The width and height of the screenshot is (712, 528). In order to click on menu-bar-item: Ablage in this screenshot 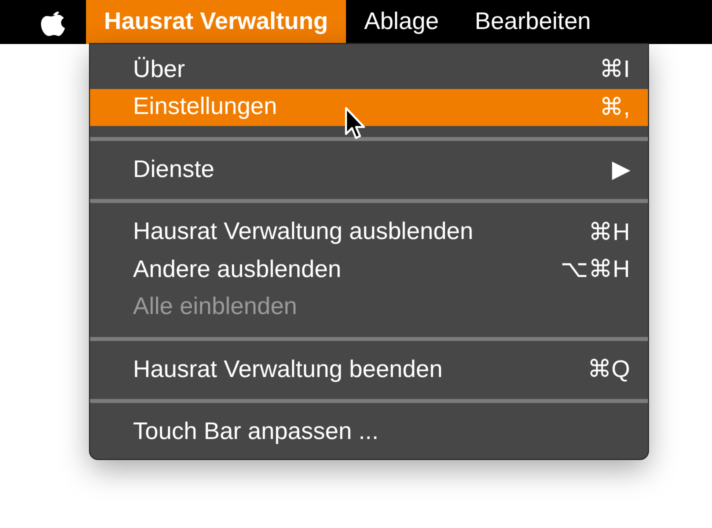, I will do `click(401, 22)`.